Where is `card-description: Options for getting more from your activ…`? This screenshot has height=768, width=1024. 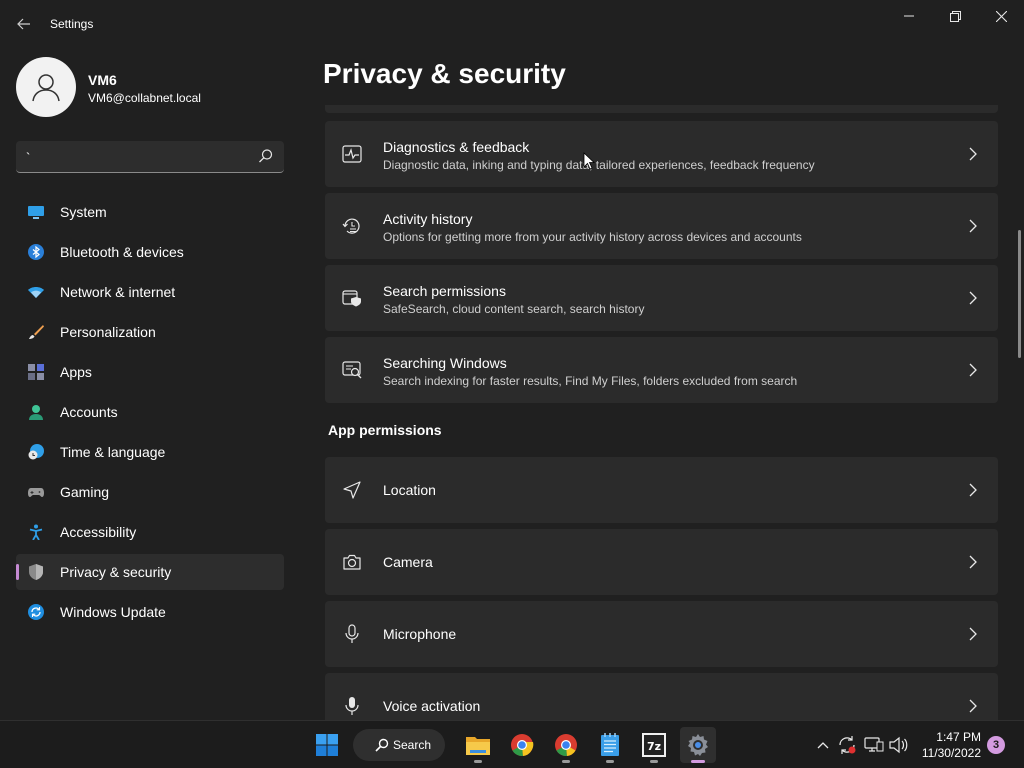 card-description: Options for getting more from your activ… is located at coordinates (592, 237).